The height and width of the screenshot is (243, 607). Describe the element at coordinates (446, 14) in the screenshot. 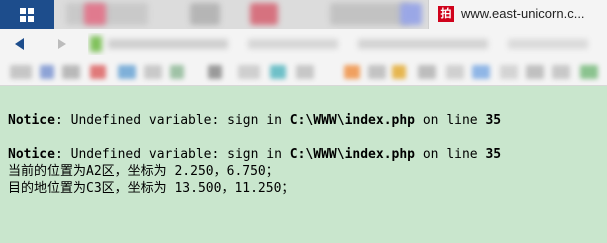

I see `site-favicon-icon: 拍` at that location.